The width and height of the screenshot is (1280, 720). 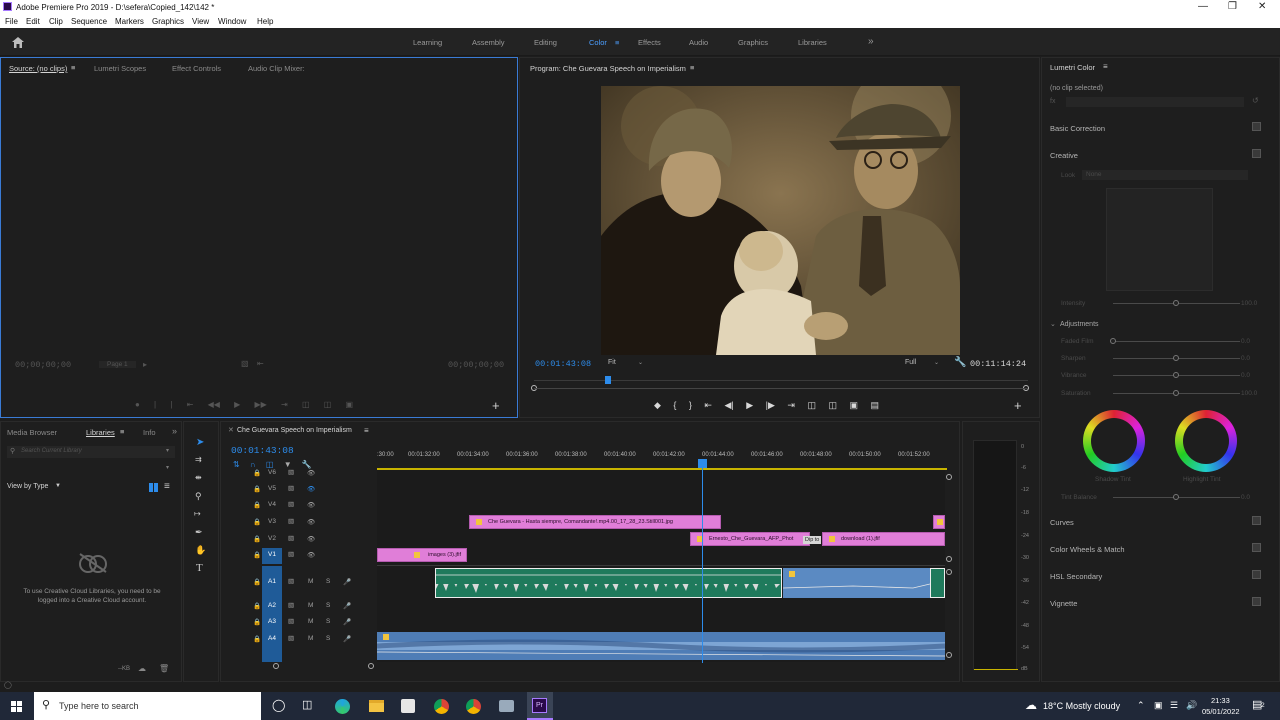 I want to click on tab-info: Info, so click(x=149, y=432).